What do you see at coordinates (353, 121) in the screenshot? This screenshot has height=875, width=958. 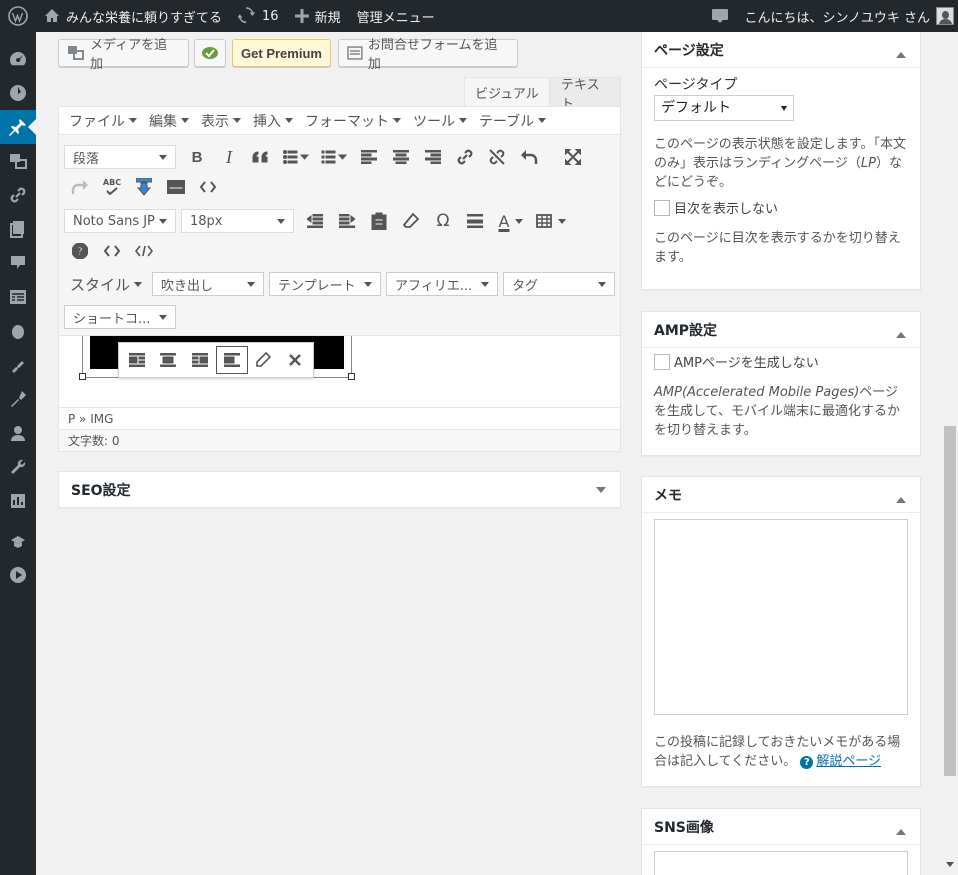 I see `menu-format: フォーマット` at bounding box center [353, 121].